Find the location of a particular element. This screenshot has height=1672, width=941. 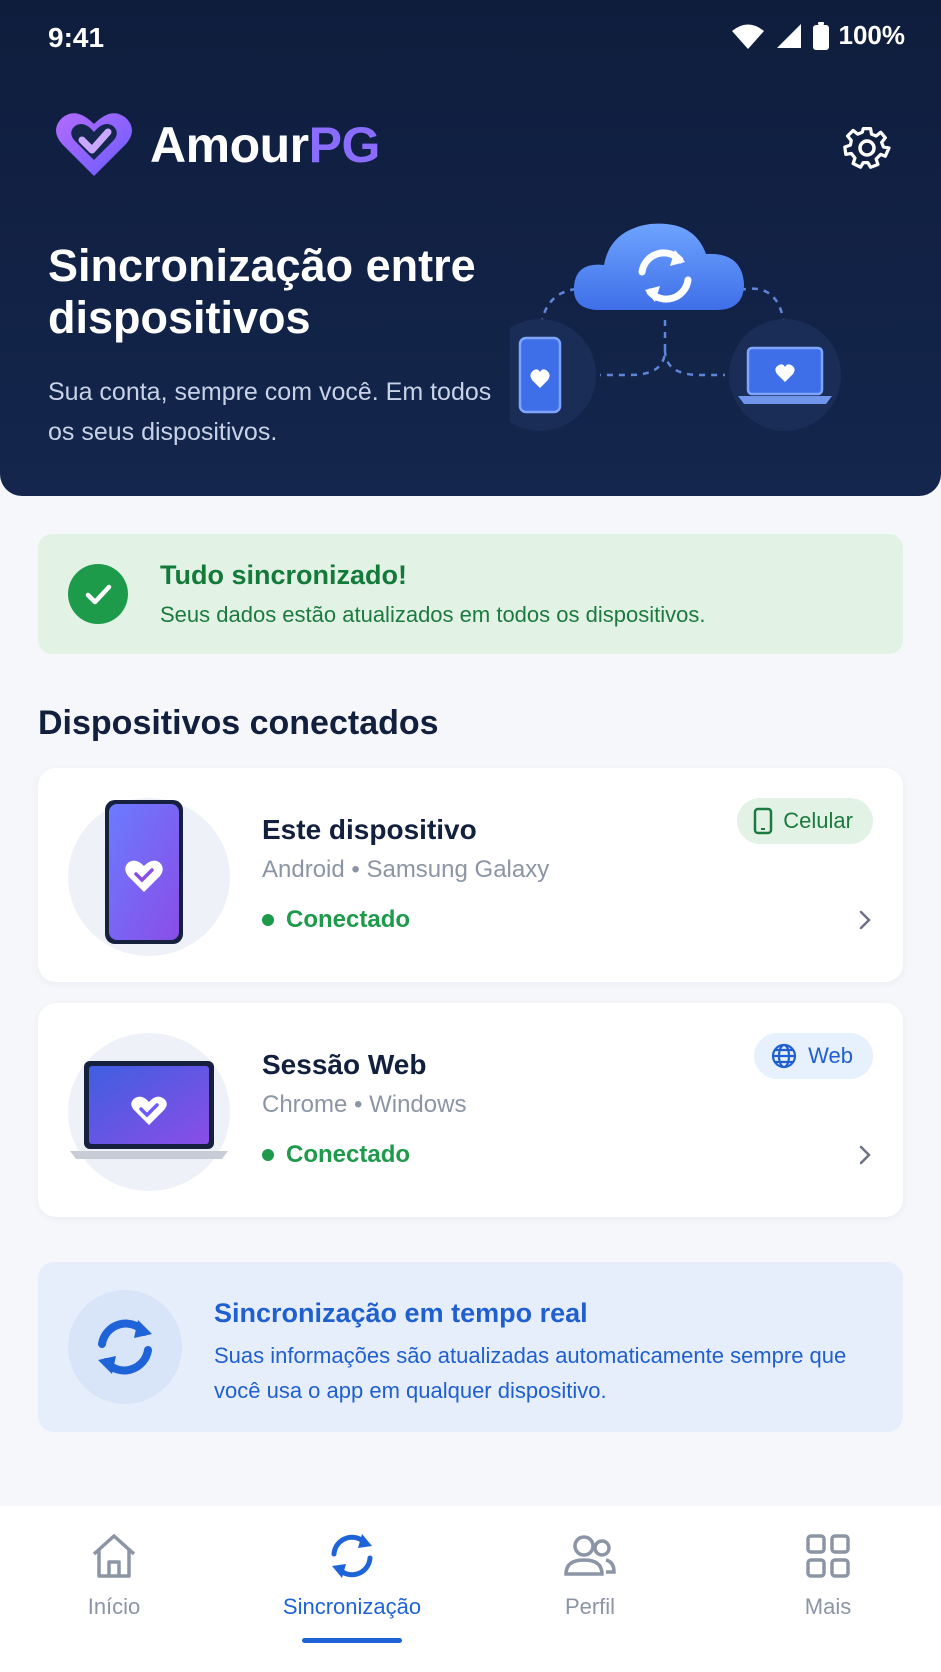

app-logo: AmourPG is located at coordinates (217, 145).